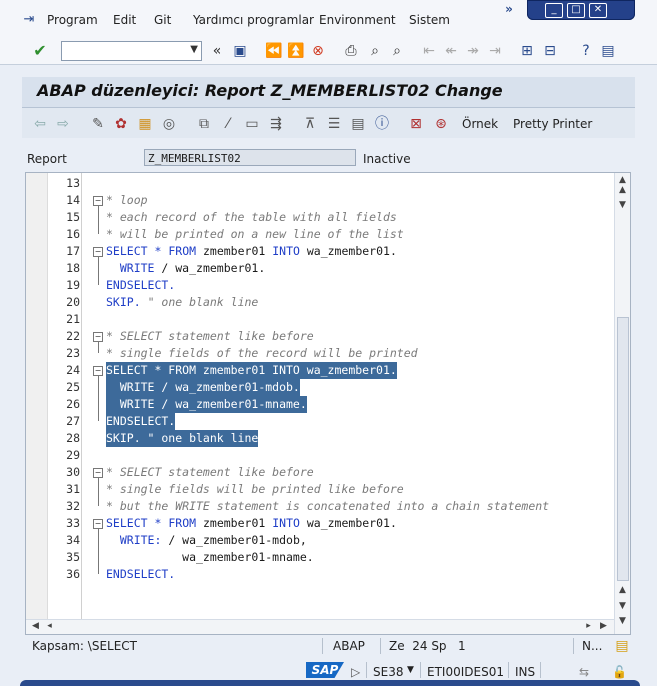 The width and height of the screenshot is (657, 686). What do you see at coordinates (603, 626) in the screenshot?
I see `scroll-right-icon: ▶` at bounding box center [603, 626].